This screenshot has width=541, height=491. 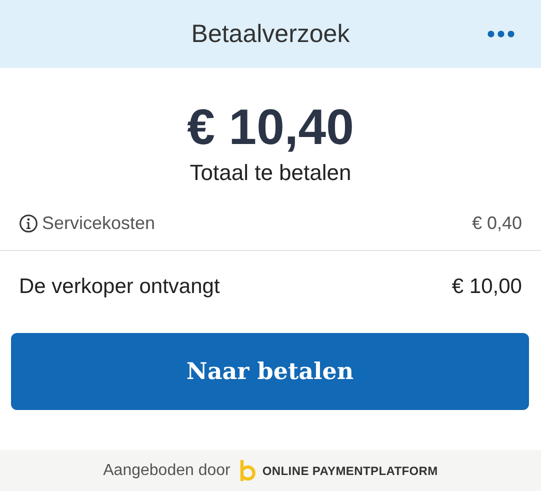 I want to click on page-title: Betaalverzoek, so click(x=270, y=34).